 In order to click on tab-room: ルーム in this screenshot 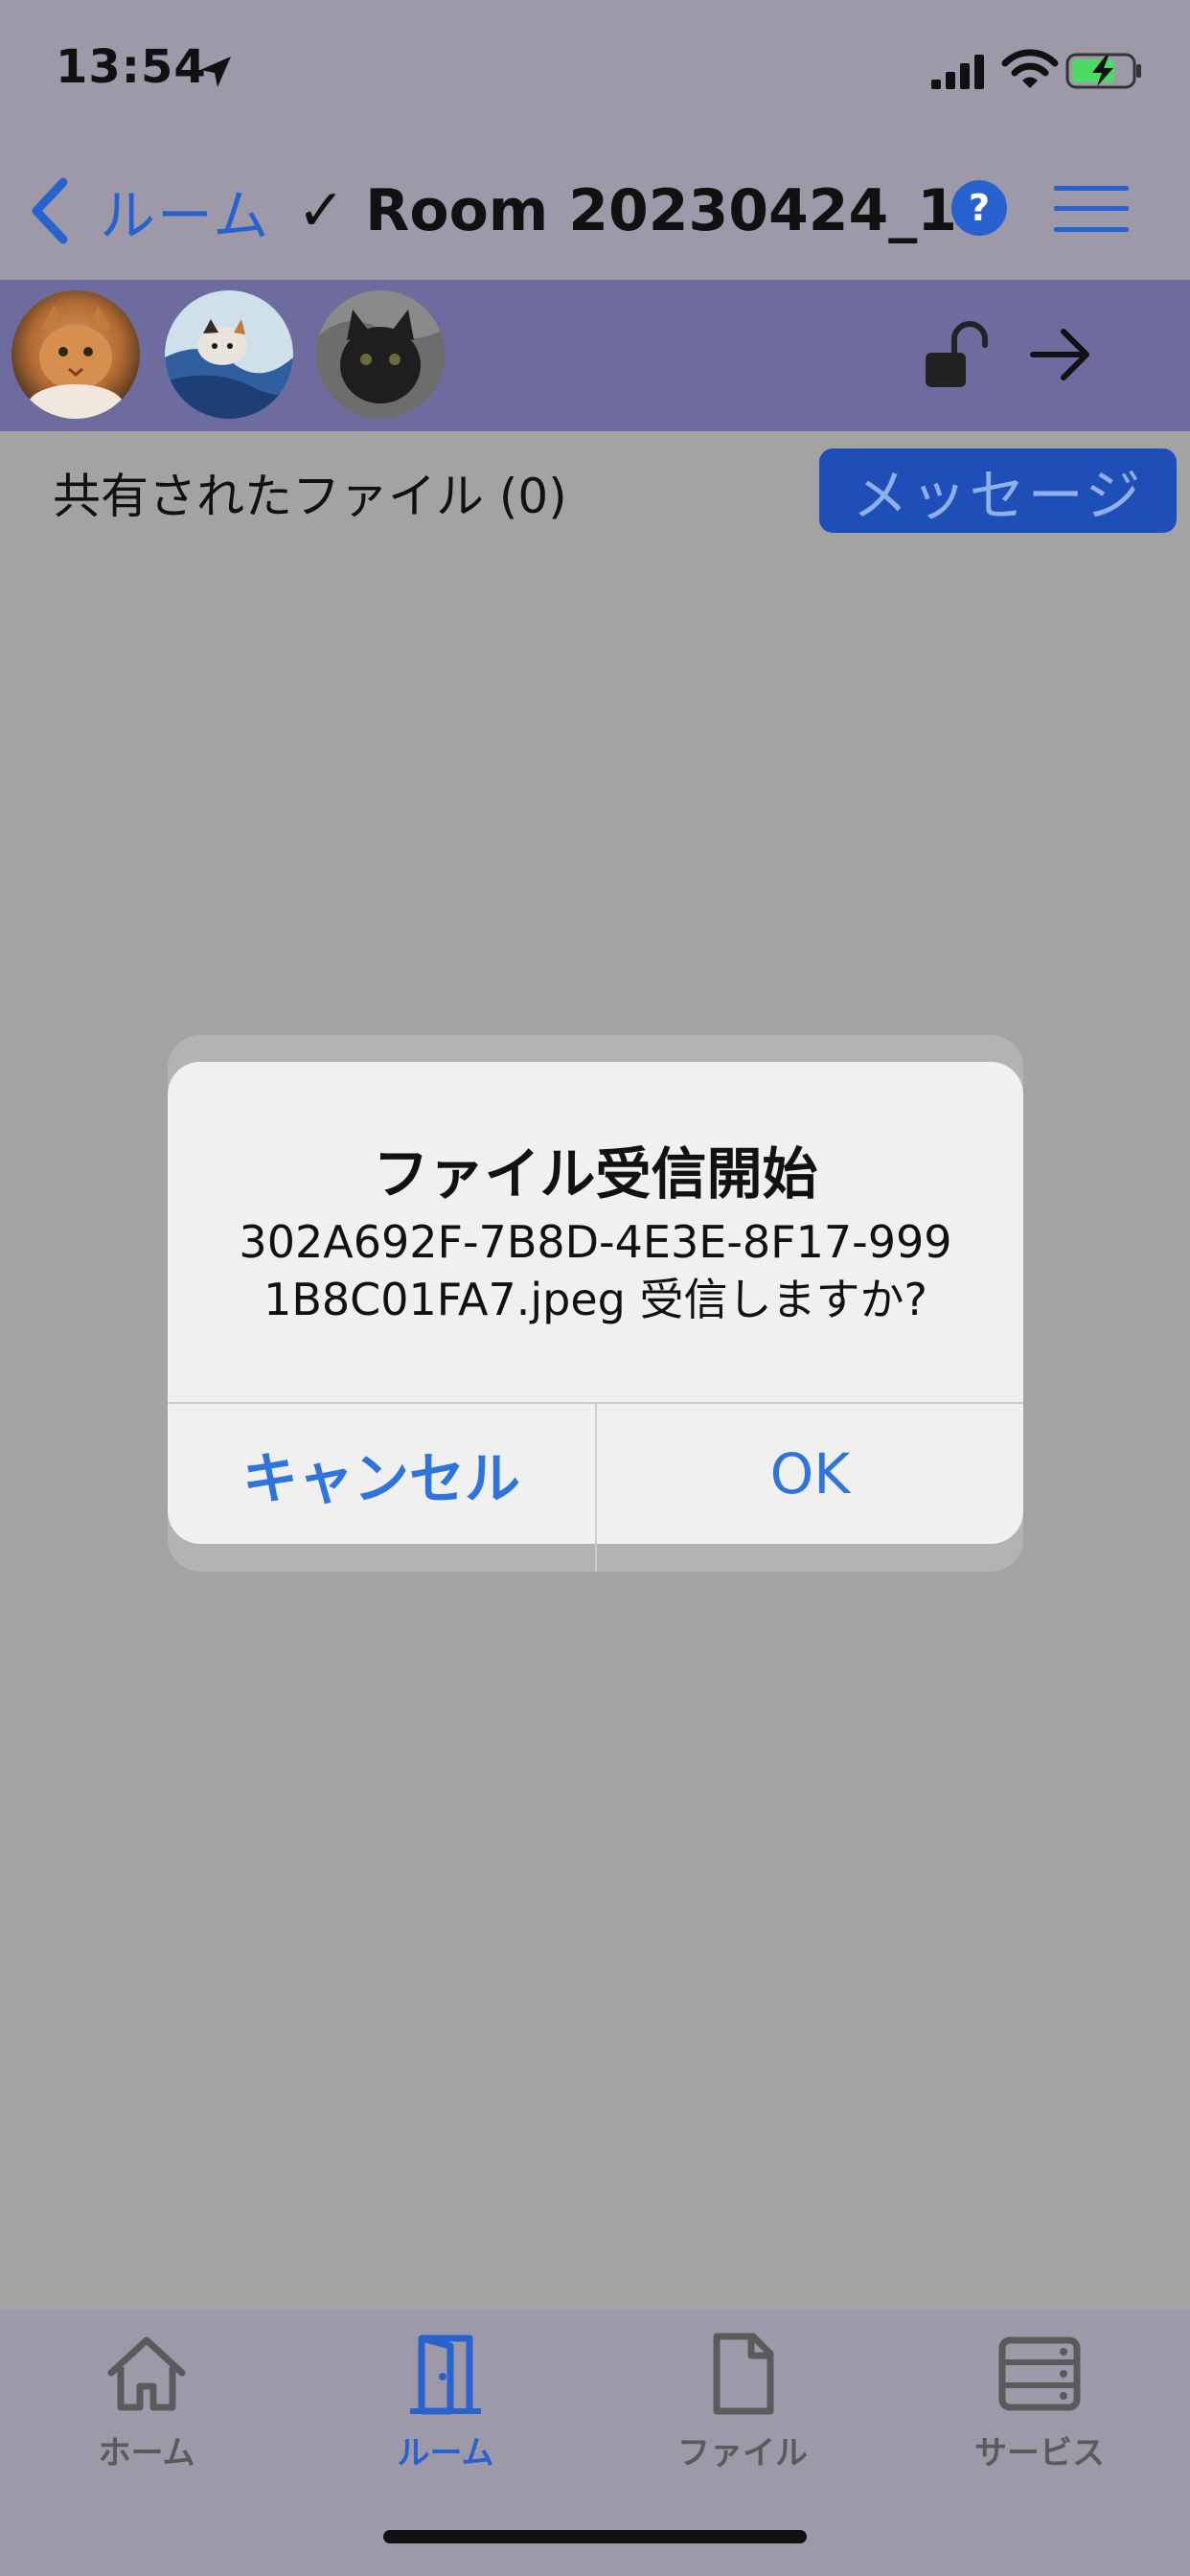, I will do `click(445, 2401)`.